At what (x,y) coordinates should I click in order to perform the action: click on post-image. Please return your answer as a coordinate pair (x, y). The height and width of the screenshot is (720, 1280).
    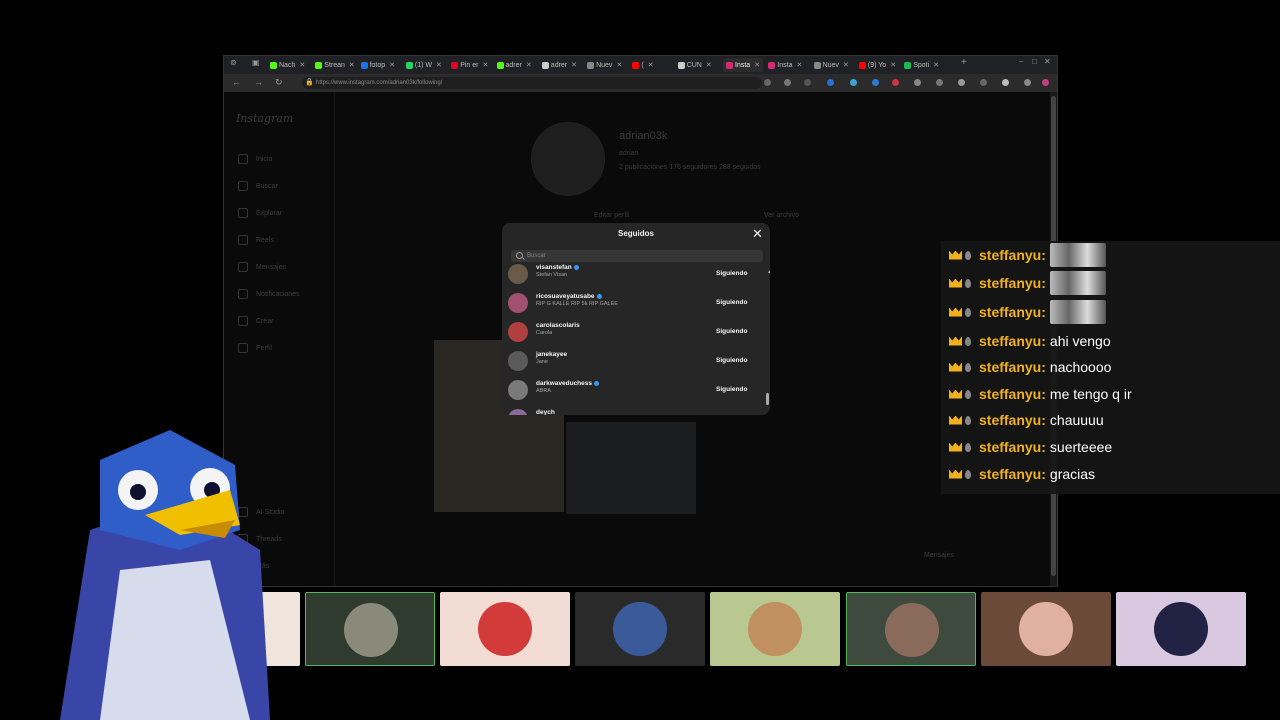
    Looking at the image, I should click on (631, 468).